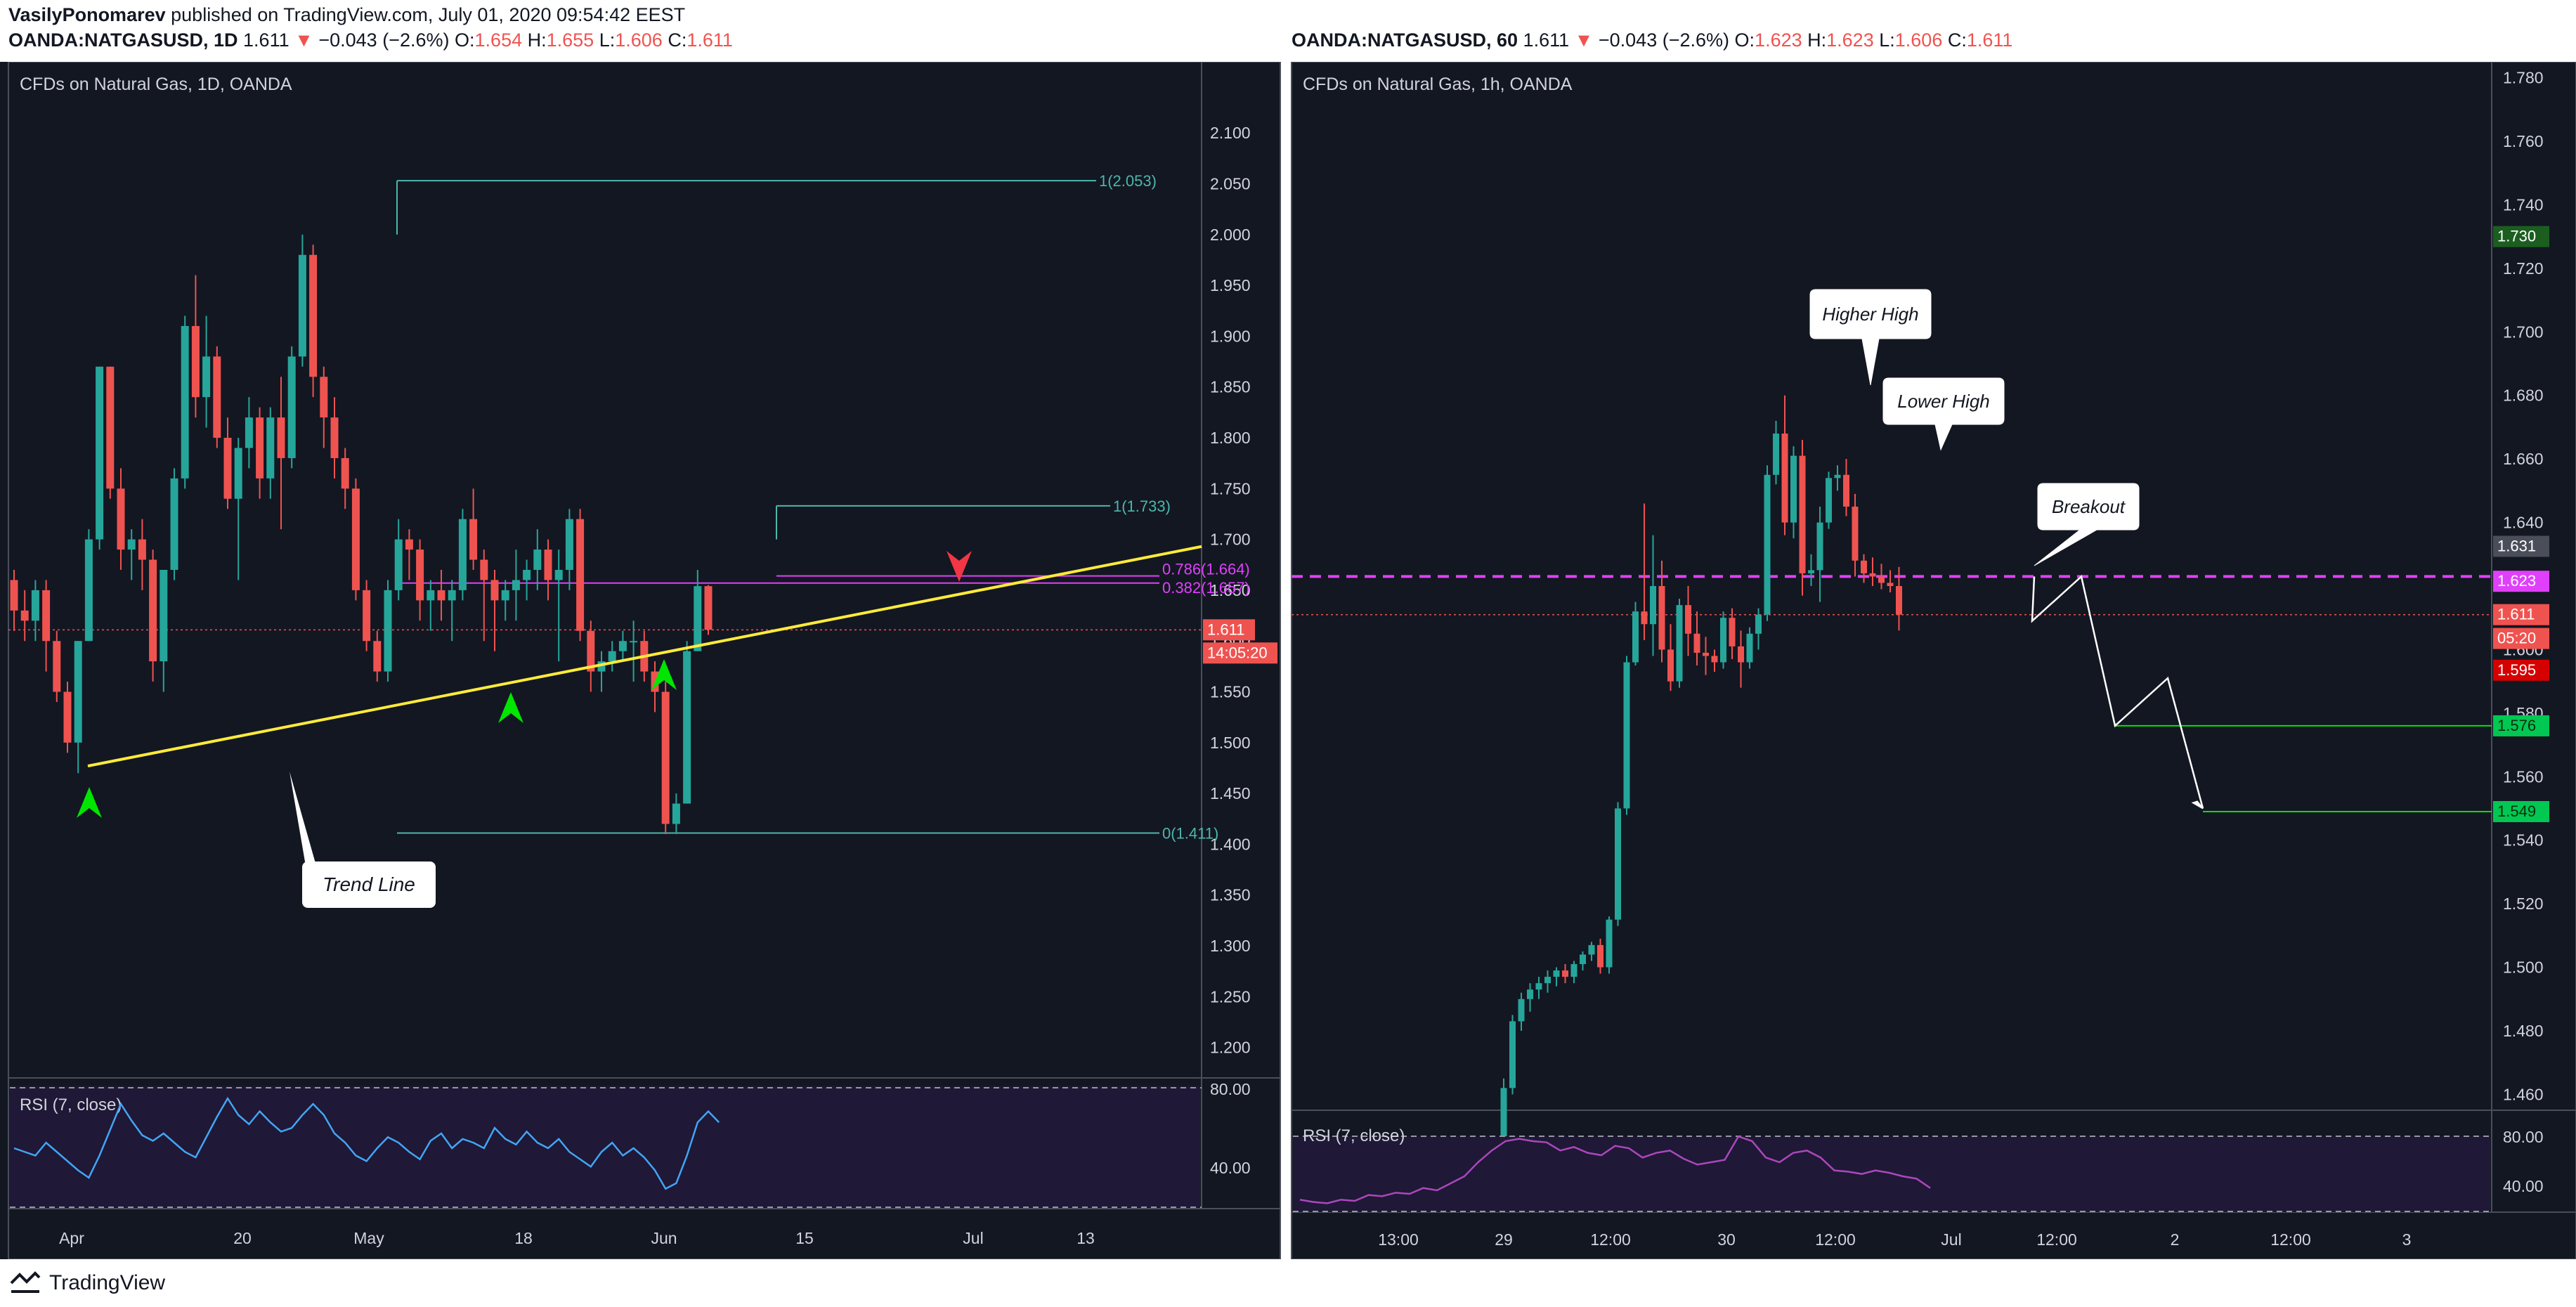 Image resolution: width=2576 pixels, height=1307 pixels. I want to click on right-y-tick: 1.640, so click(2523, 523).